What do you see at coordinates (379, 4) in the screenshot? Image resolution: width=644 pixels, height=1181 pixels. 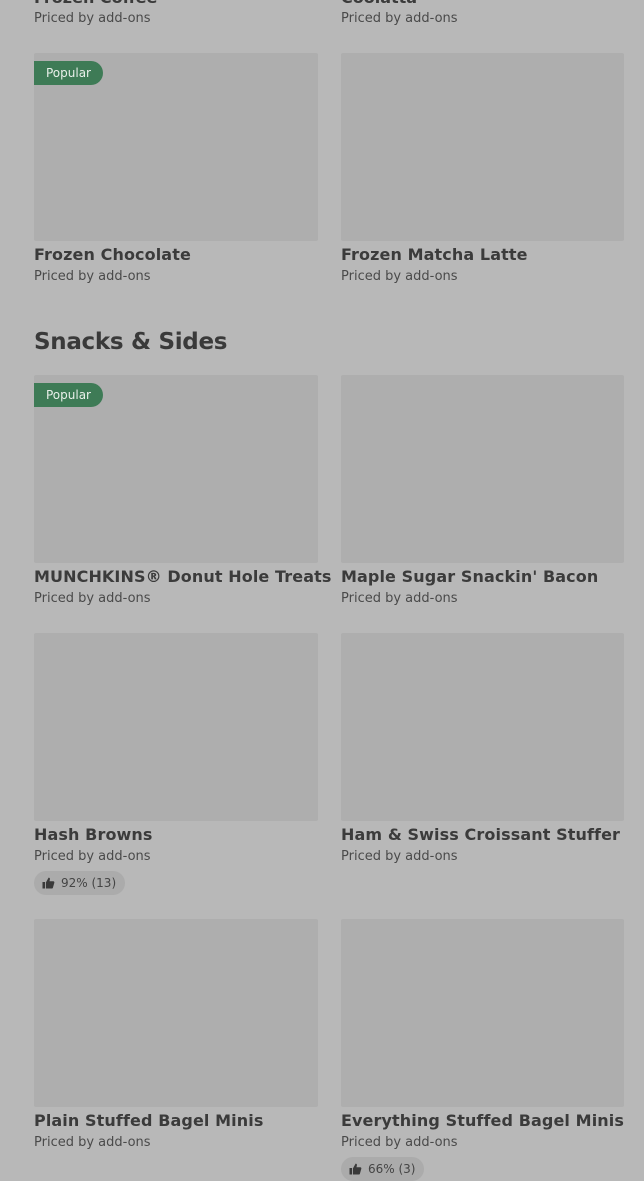 I see `item-name: Coolatta` at bounding box center [379, 4].